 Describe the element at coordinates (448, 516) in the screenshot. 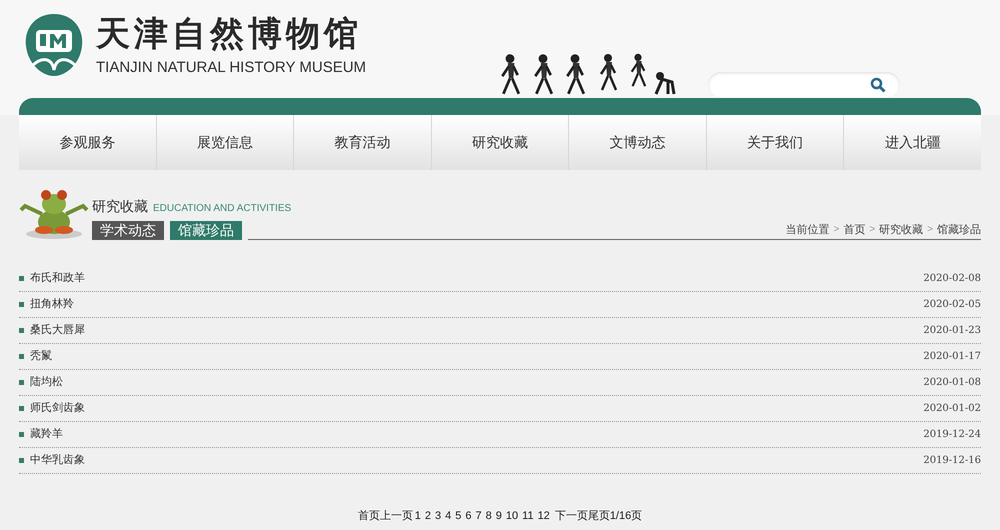

I see `page-number-link: 4` at that location.